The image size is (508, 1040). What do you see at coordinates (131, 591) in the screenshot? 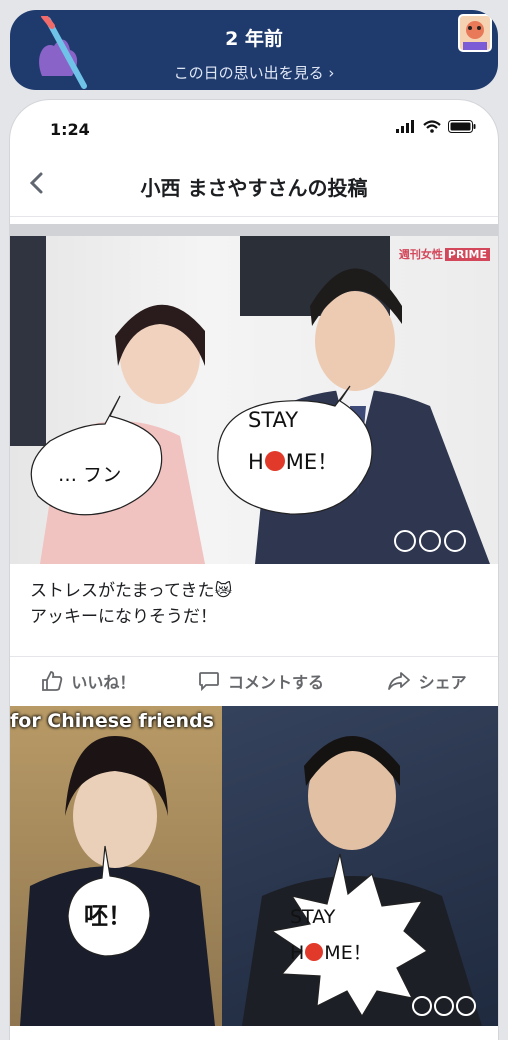
I see `caption-line-1: ストレスがたまってきた😿` at bounding box center [131, 591].